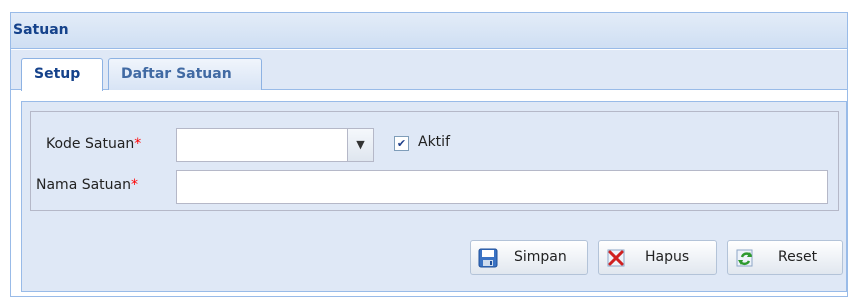 This screenshot has width=850, height=303. Describe the element at coordinates (540, 257) in the screenshot. I see `simpan-button-label: Simpan` at that location.